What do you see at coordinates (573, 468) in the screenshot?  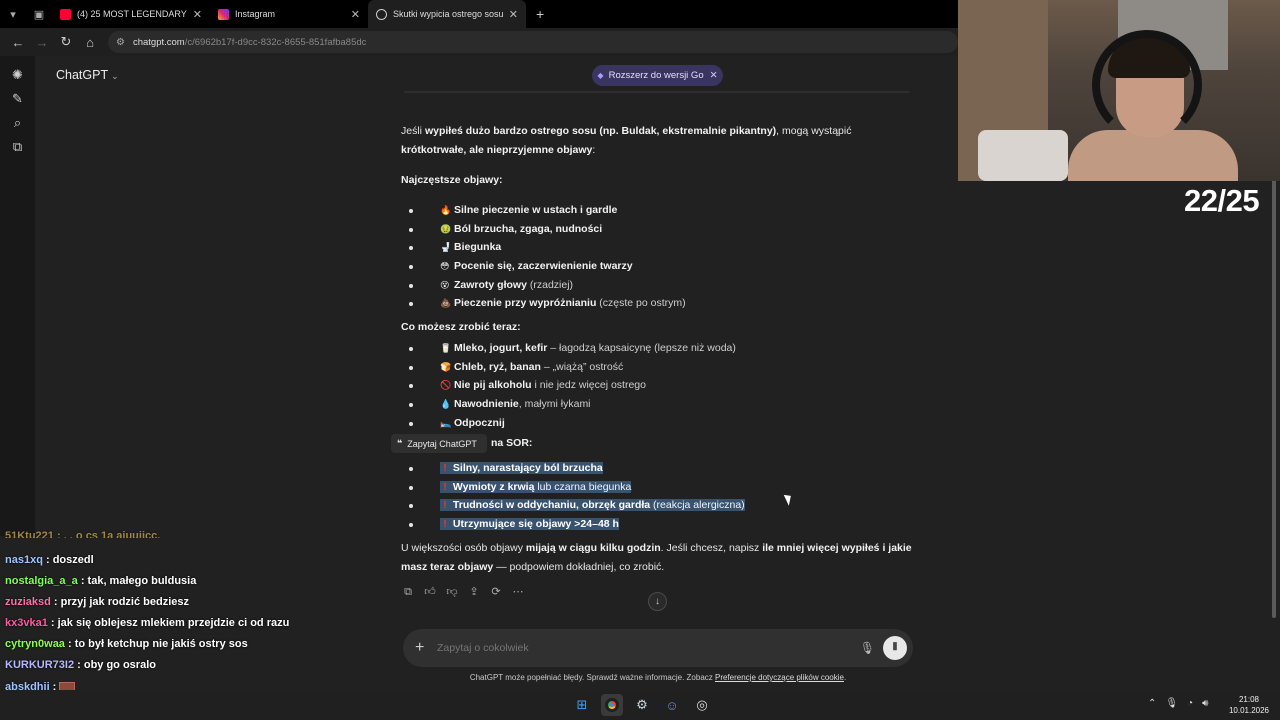 I see `list-item: ! Silny, narastający ból brzucha` at bounding box center [573, 468].